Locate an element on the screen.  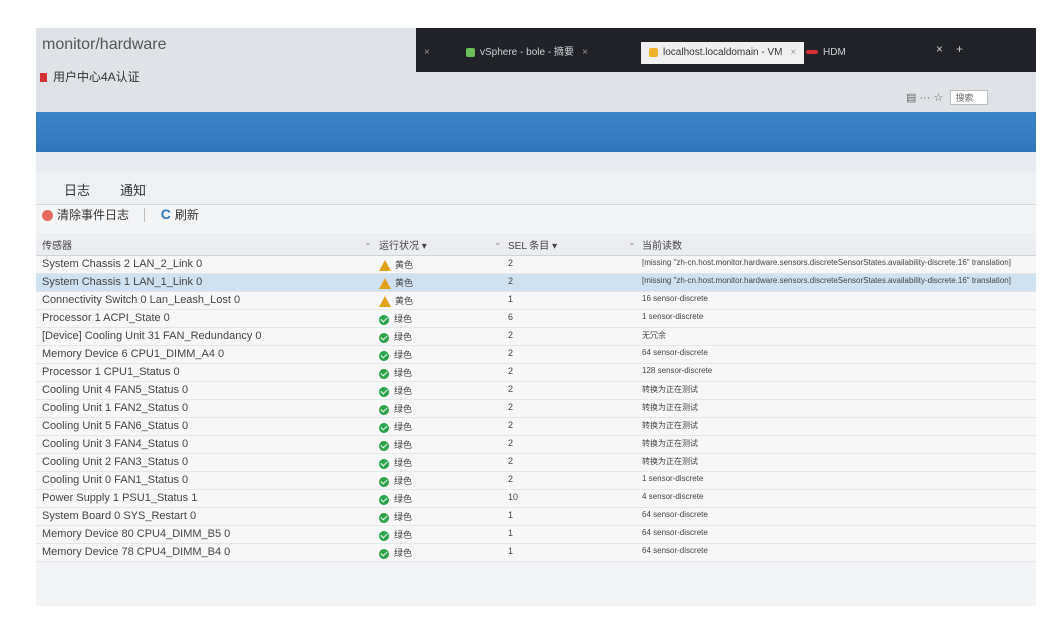
browser-tab-vsphere: vSphere - bole - 摘要 × is located at coordinates (527, 53).